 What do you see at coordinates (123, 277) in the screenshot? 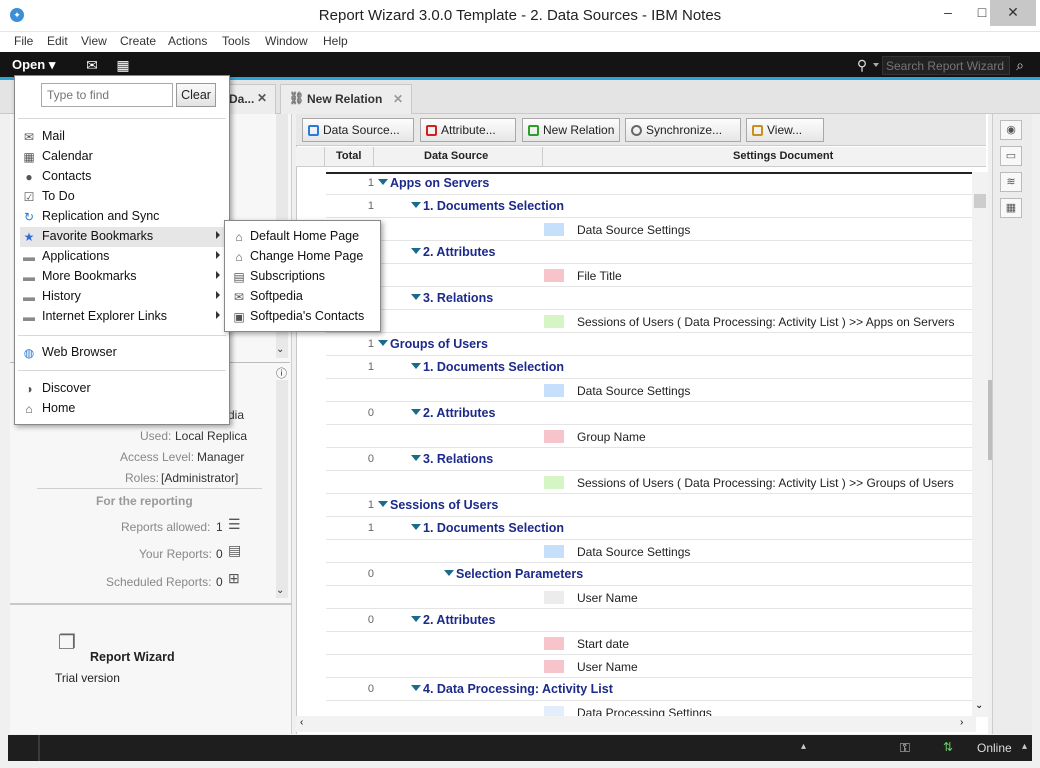
I see `open-menu-item: ▬ More Bookmarks` at bounding box center [123, 277].